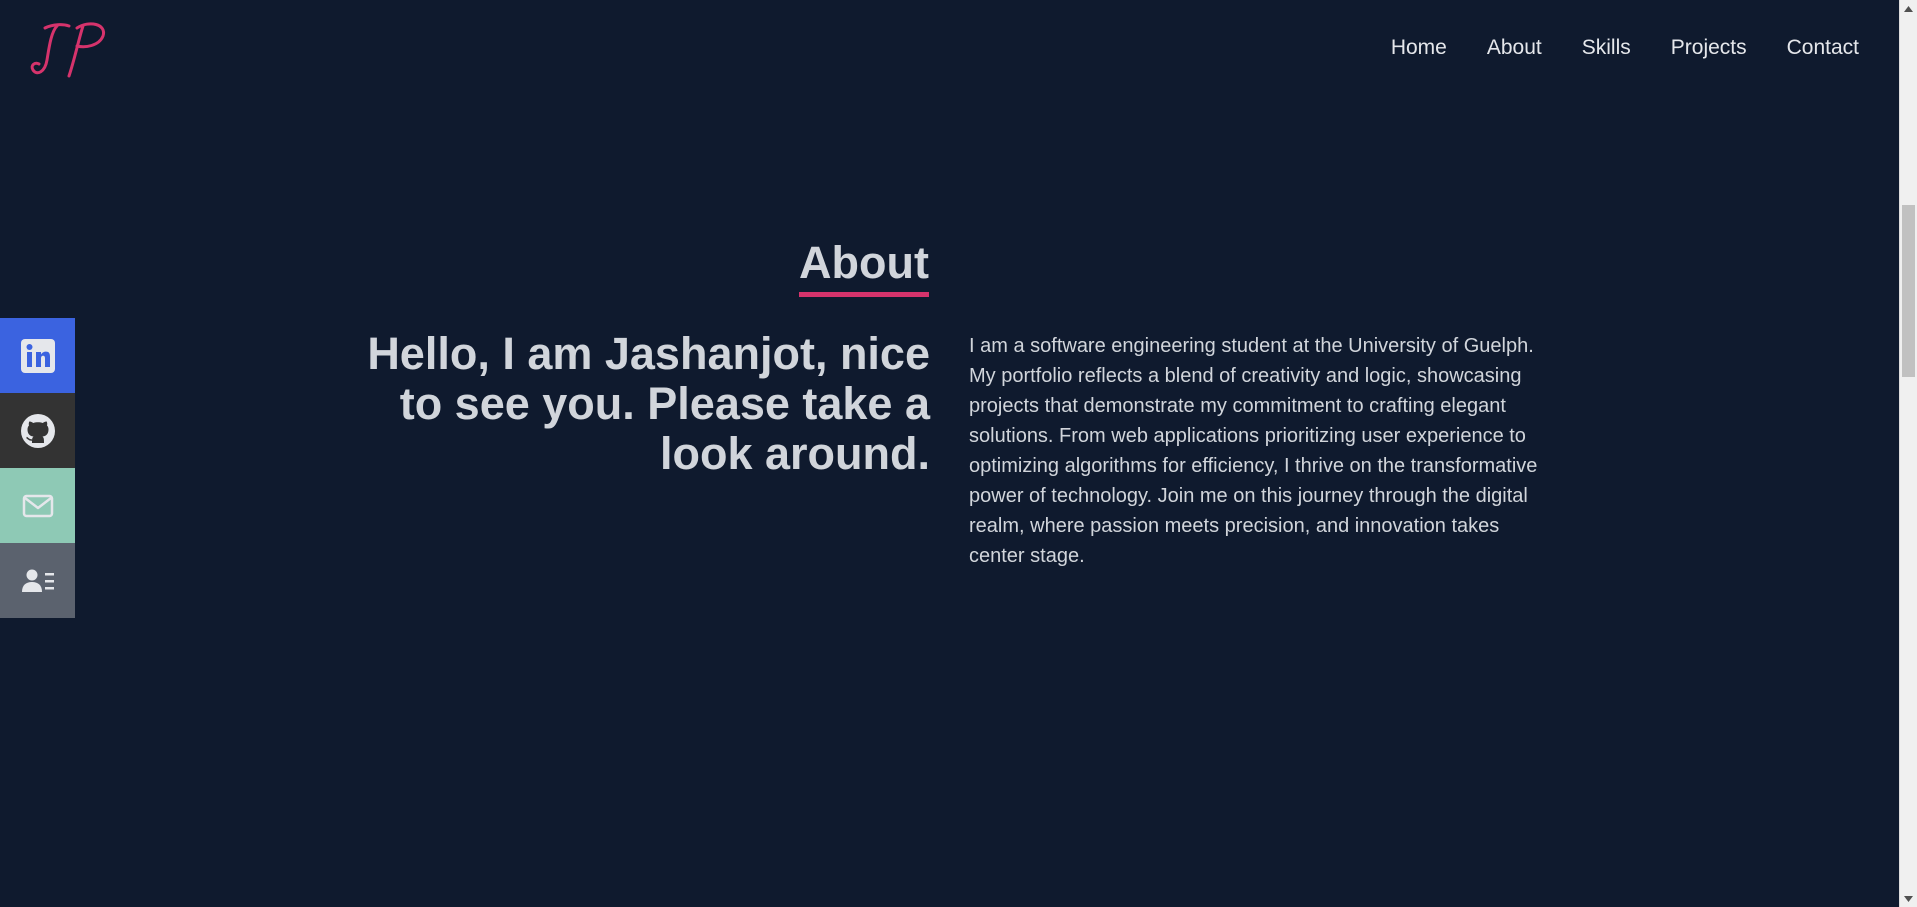 Image resolution: width=1917 pixels, height=907 pixels. What do you see at coordinates (1419, 48) in the screenshot?
I see `nav-home: Home` at bounding box center [1419, 48].